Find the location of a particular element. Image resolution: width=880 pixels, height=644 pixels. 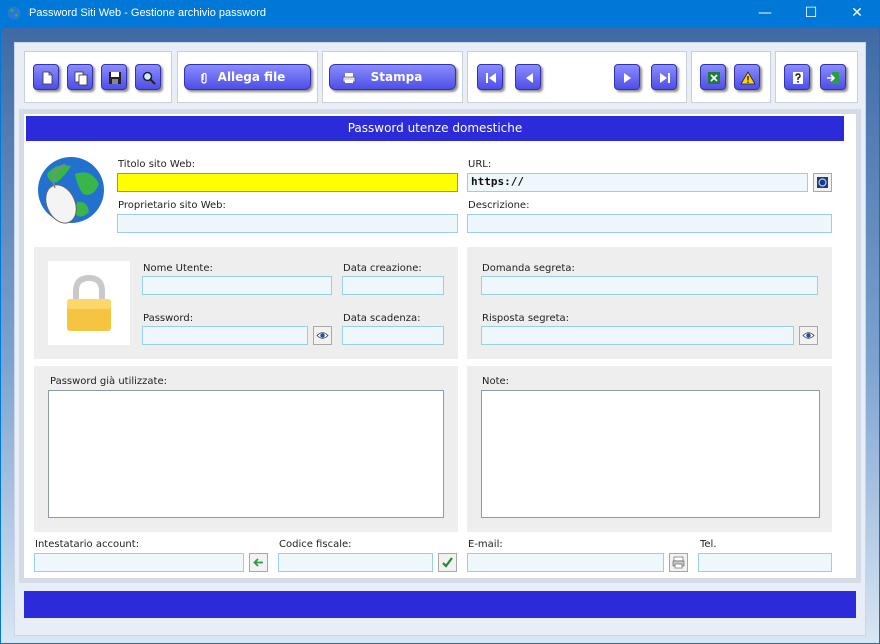

toolbar-attach-group: Allega file is located at coordinates (247, 77).